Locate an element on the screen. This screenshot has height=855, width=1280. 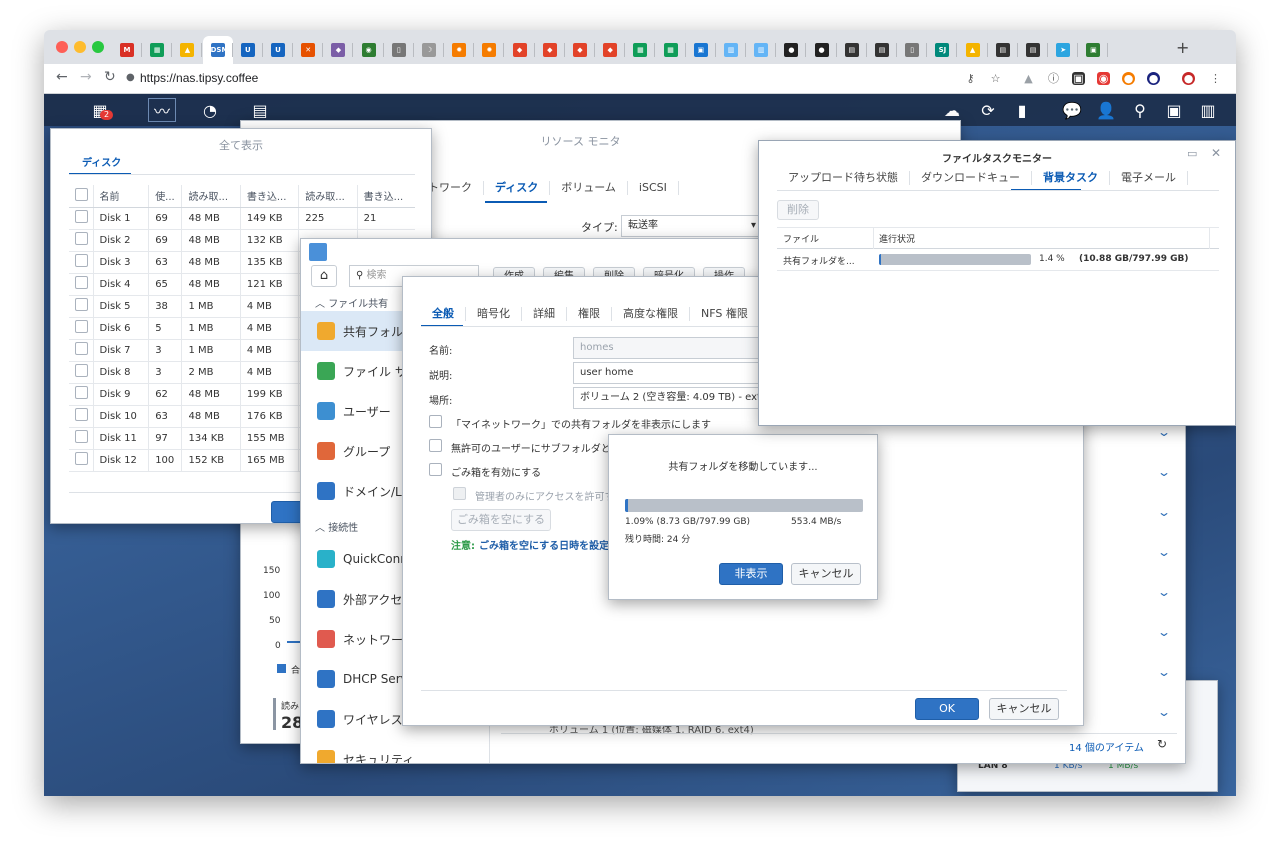
browser-tab: ▣ is located at coordinates (1093, 50).